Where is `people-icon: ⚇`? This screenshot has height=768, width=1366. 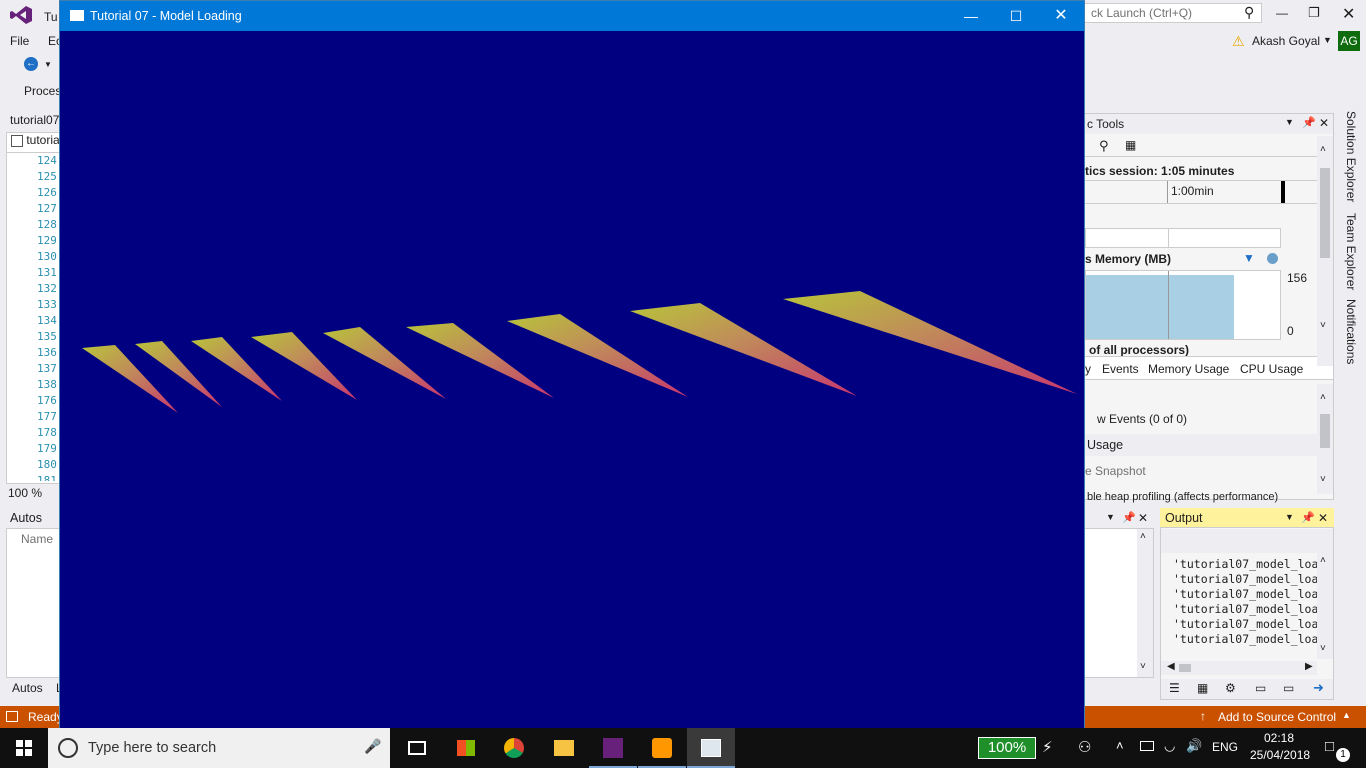
people-icon: ⚇ is located at coordinates (1084, 747).